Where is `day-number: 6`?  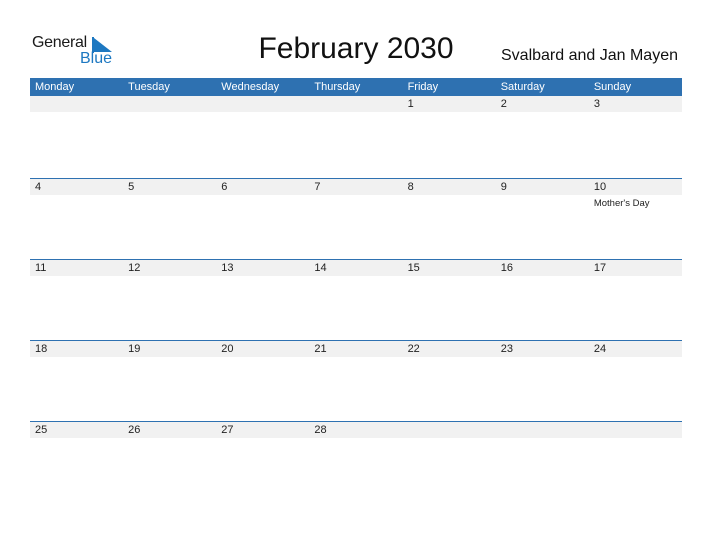 day-number: 6 is located at coordinates (224, 187).